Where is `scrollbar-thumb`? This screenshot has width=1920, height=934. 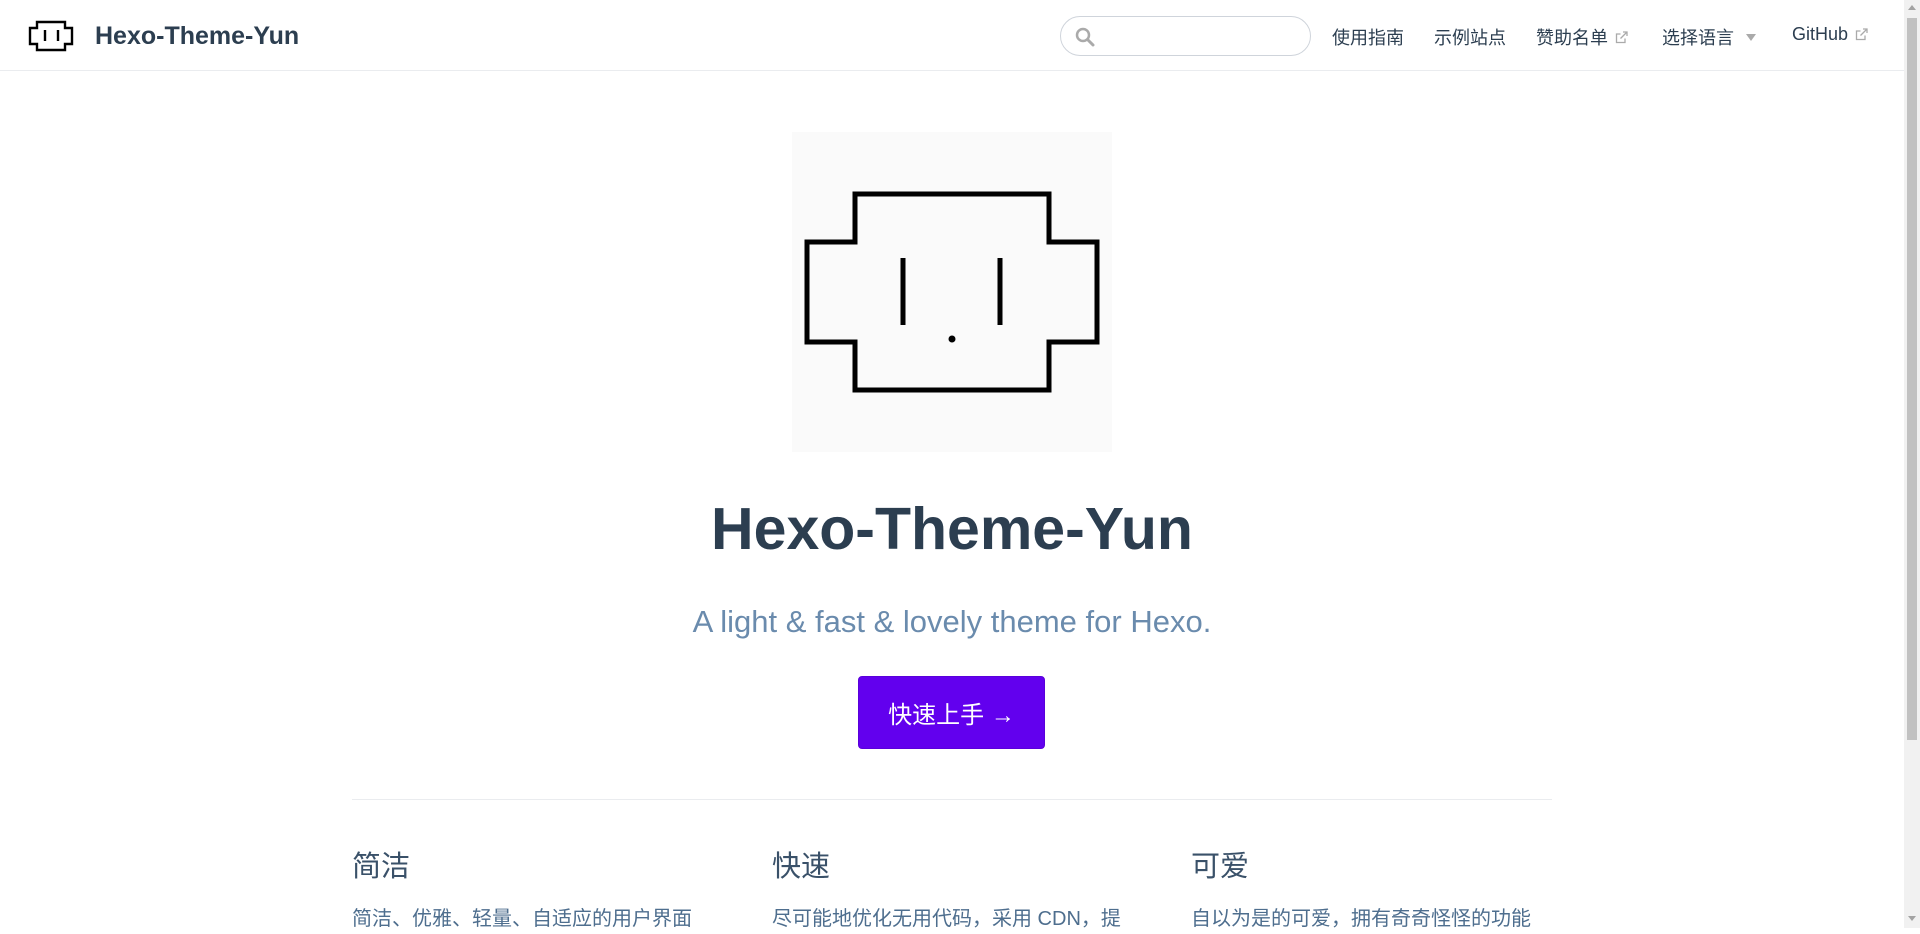
scrollbar-thumb is located at coordinates (1912, 379).